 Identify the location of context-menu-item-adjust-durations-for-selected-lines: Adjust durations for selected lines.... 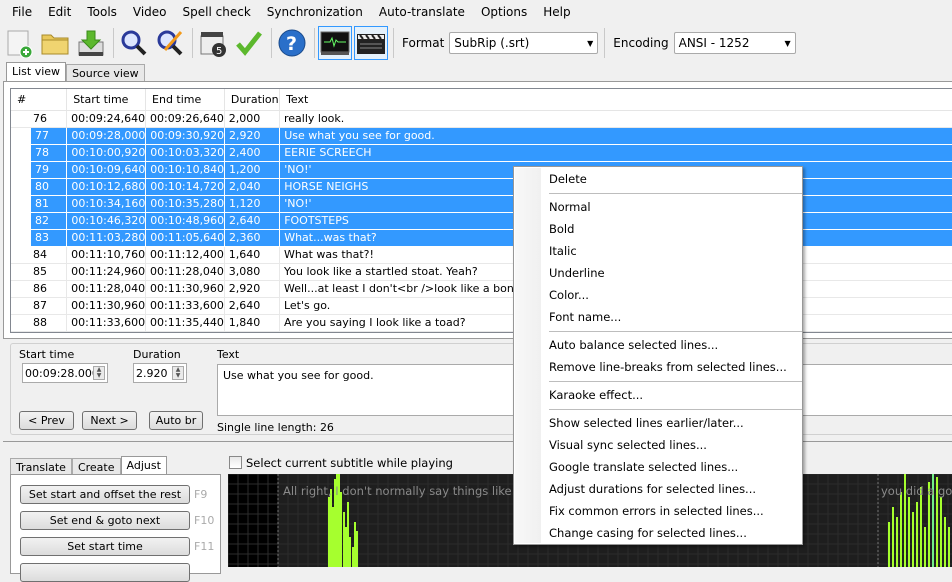
(652, 489).